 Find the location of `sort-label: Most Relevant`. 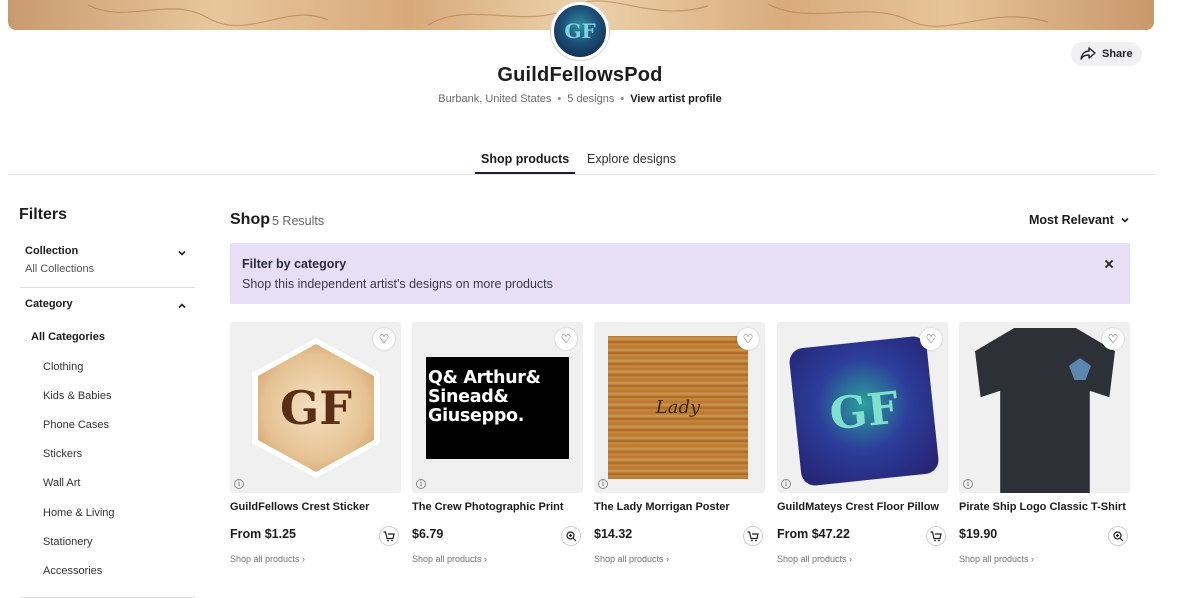

sort-label: Most Relevant is located at coordinates (1071, 220).